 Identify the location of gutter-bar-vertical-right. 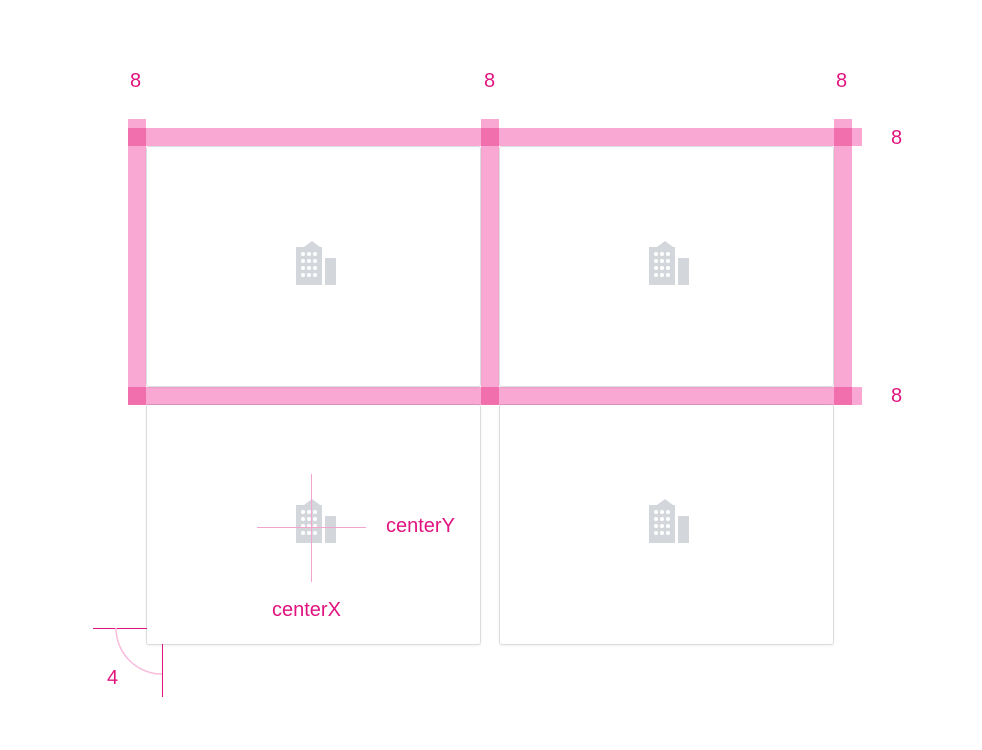
(843, 262).